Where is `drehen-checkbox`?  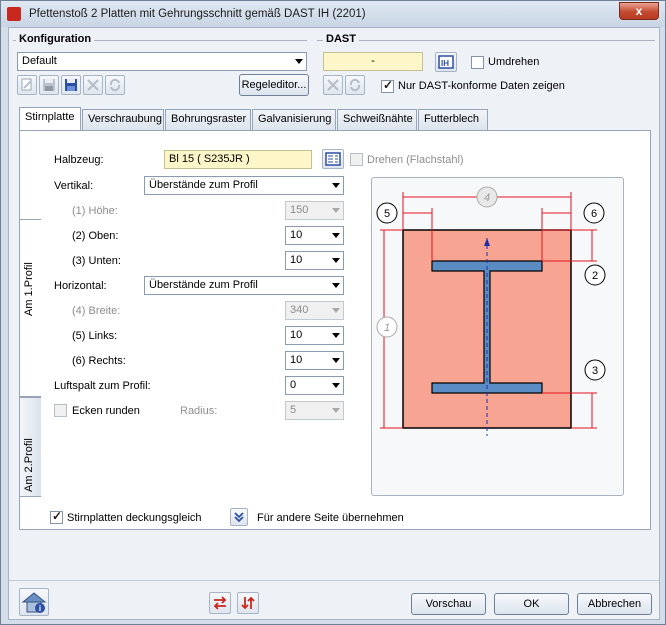
drehen-checkbox is located at coordinates (356, 159).